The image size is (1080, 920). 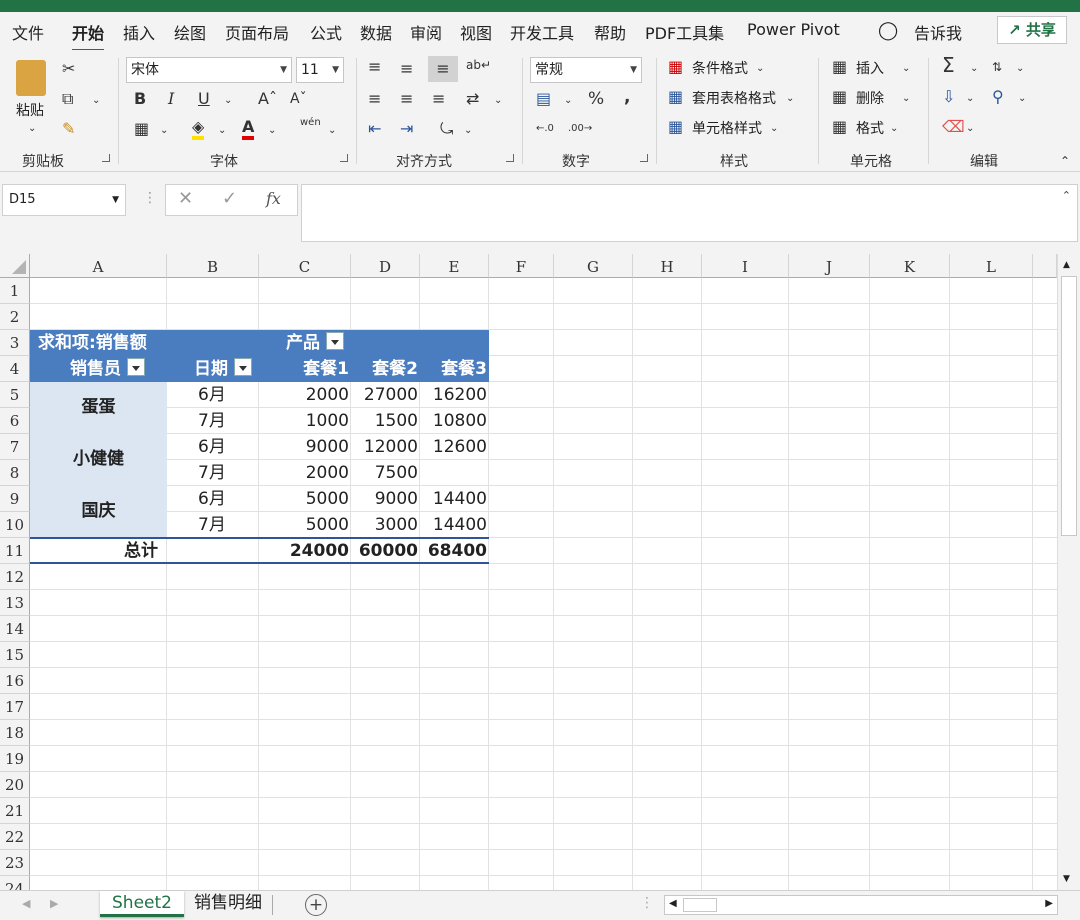 What do you see at coordinates (305, 266) in the screenshot?
I see `column-header-c: C` at bounding box center [305, 266].